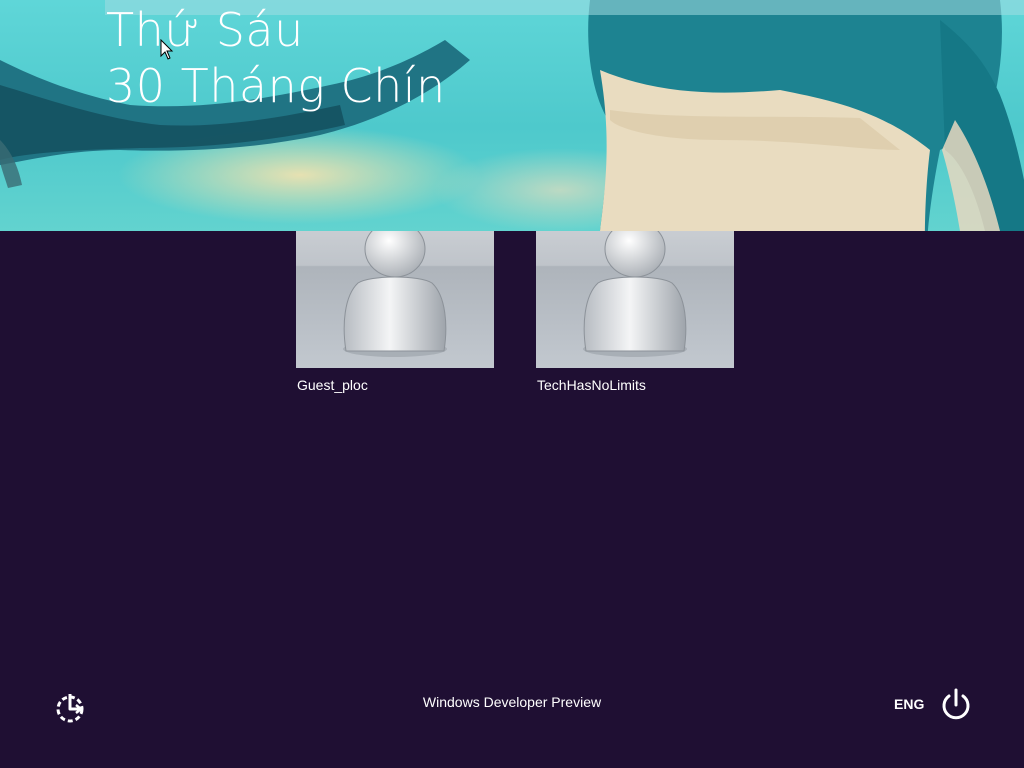 The height and width of the screenshot is (768, 1024). I want to click on user-tile-guest, so click(395, 299).